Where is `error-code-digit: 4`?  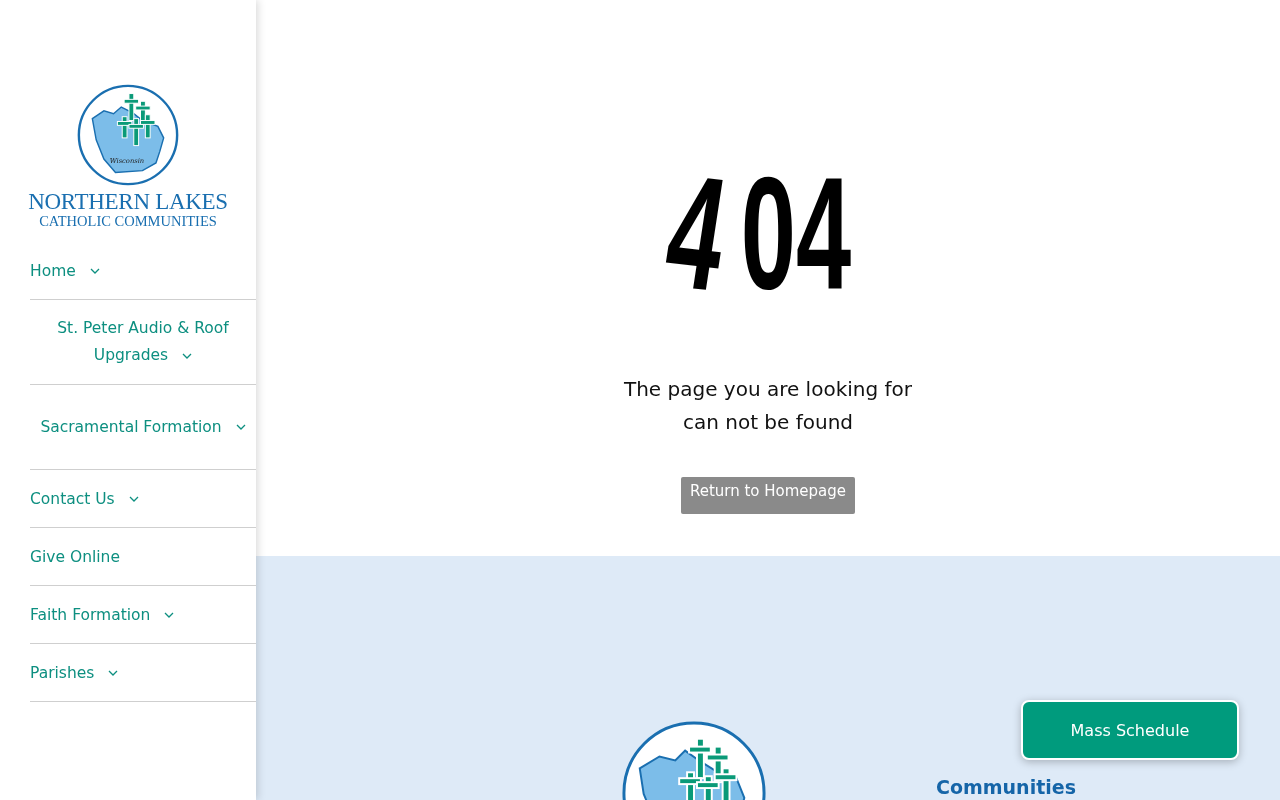 error-code-digit: 4 is located at coordinates (696, 233).